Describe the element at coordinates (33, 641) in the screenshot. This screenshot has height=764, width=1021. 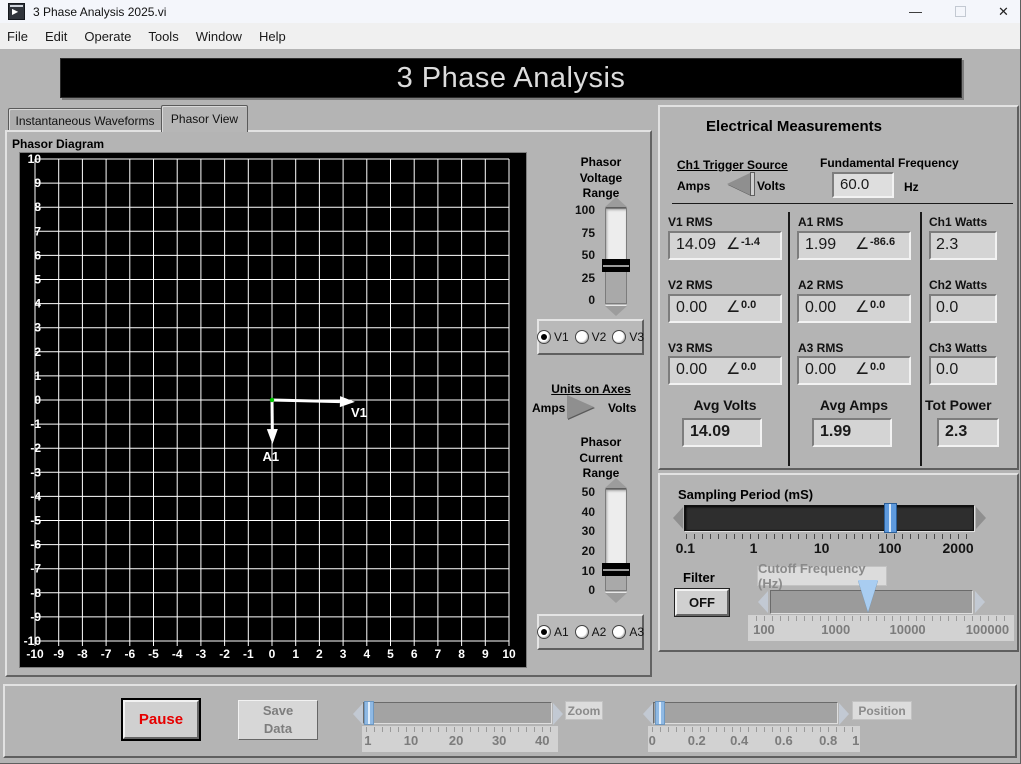
I see `svg-text: -10` at that location.